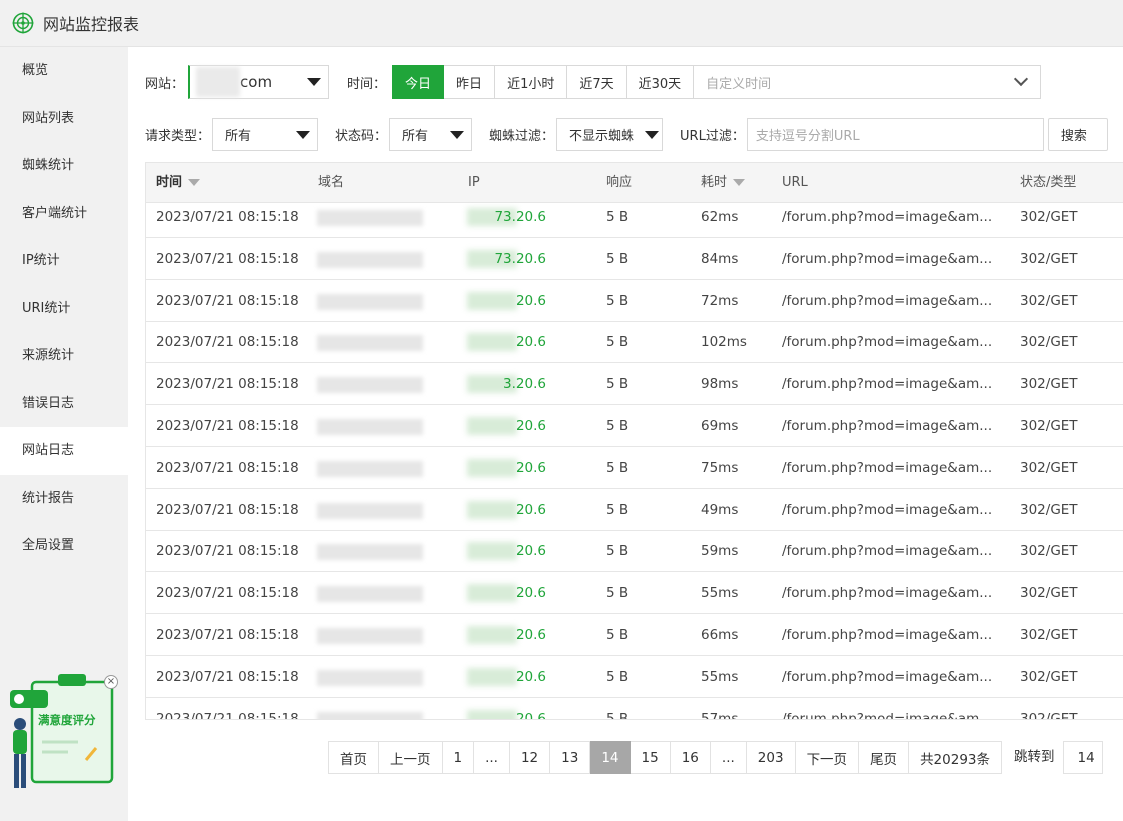 This screenshot has height=821, width=1123. What do you see at coordinates (530, 757) in the screenshot?
I see `page-button: 12` at bounding box center [530, 757].